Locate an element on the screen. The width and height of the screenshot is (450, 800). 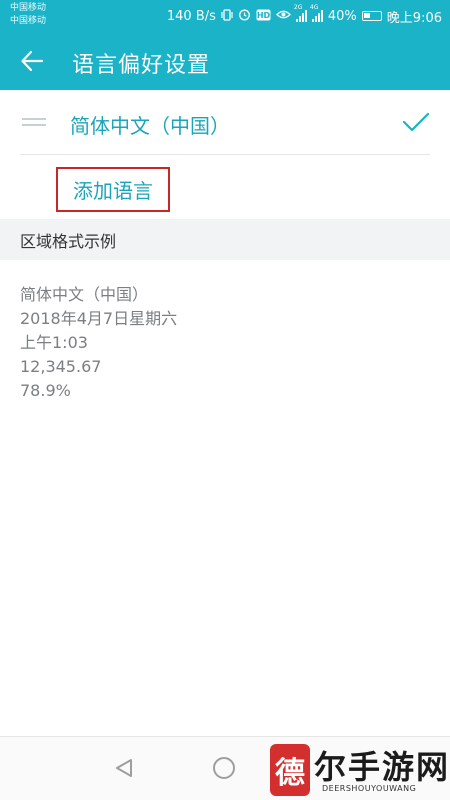
page-title: 语言偏好设置 is located at coordinates (141, 65).